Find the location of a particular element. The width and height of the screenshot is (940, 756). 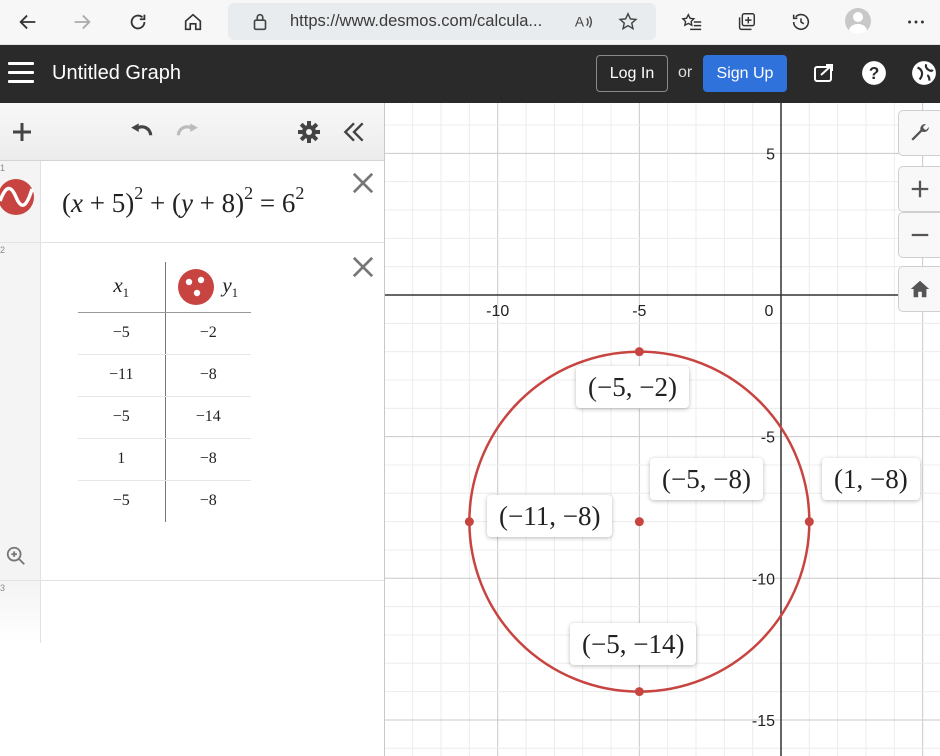

points-color-icon is located at coordinates (196, 286).